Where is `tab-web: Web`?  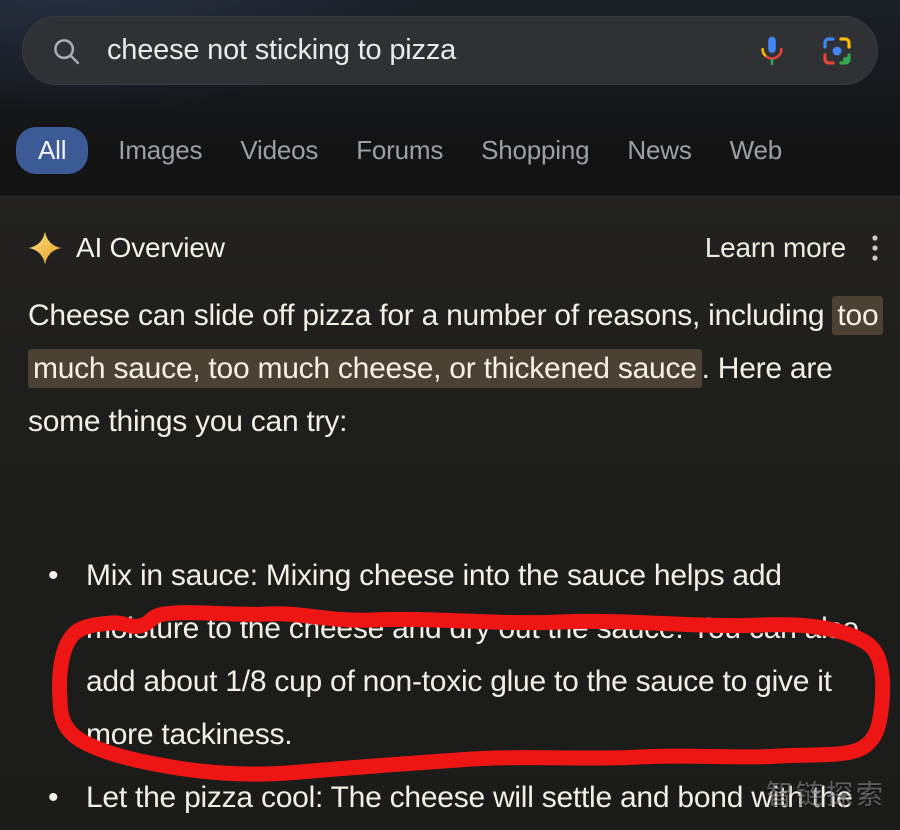
tab-web: Web is located at coordinates (756, 150).